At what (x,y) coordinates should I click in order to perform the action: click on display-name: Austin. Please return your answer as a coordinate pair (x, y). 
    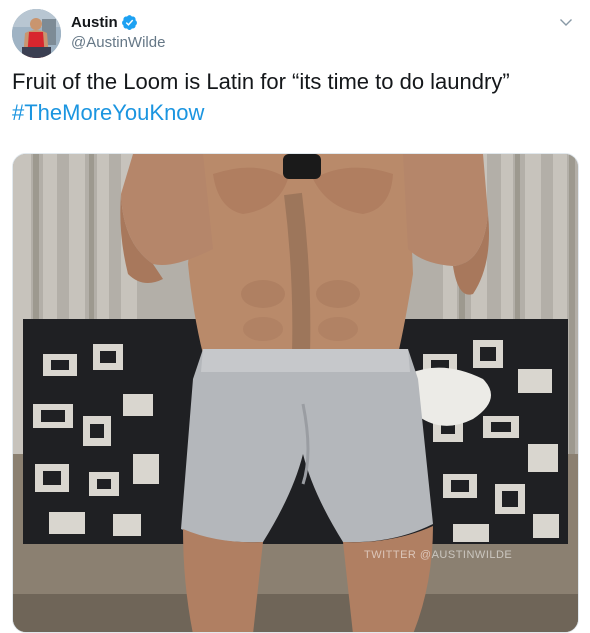
    Looking at the image, I should click on (94, 22).